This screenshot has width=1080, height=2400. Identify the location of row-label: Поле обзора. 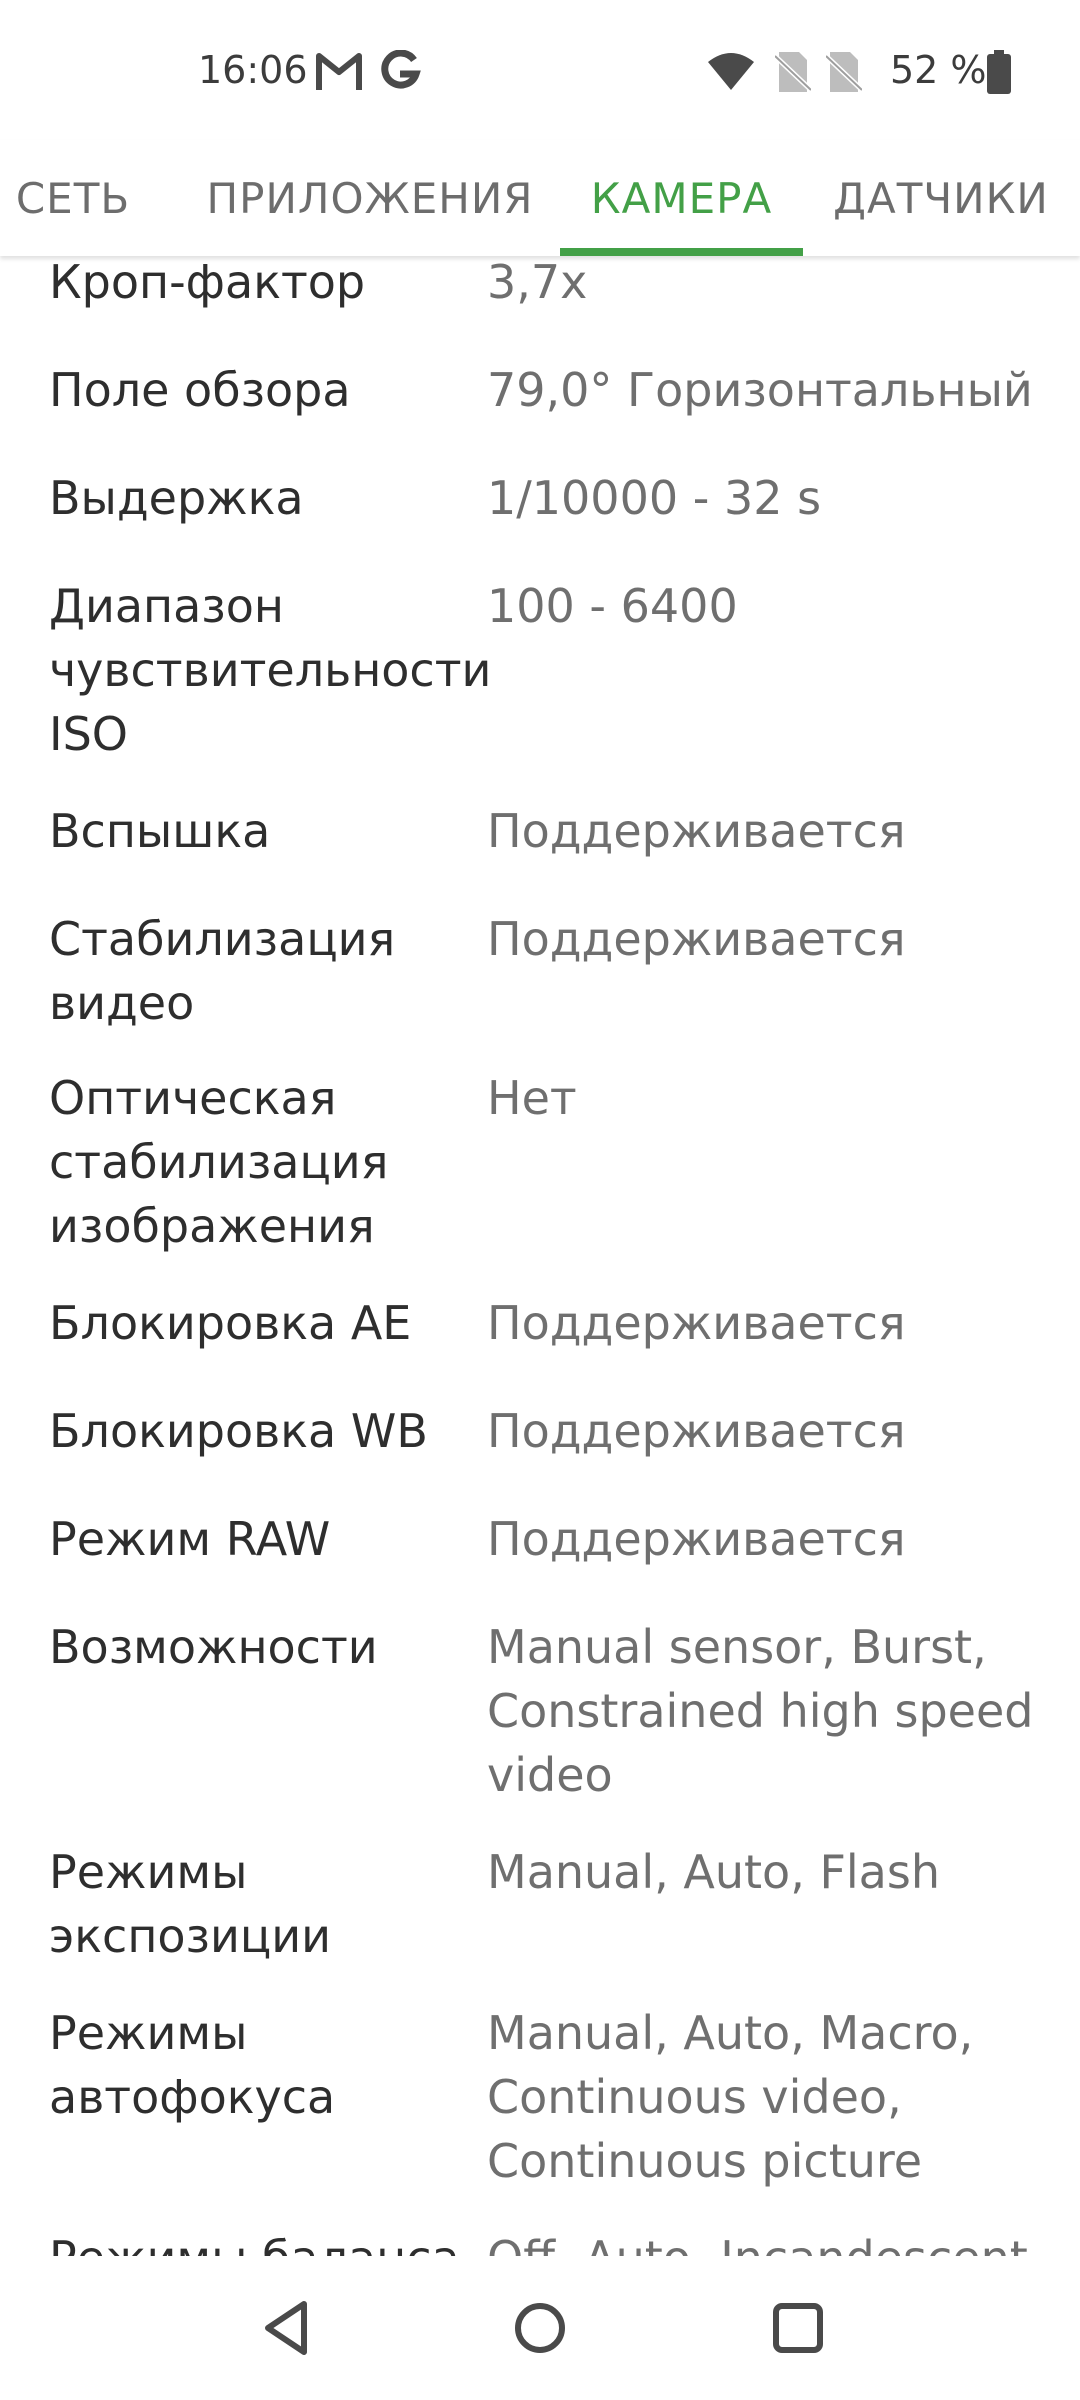
(200, 390).